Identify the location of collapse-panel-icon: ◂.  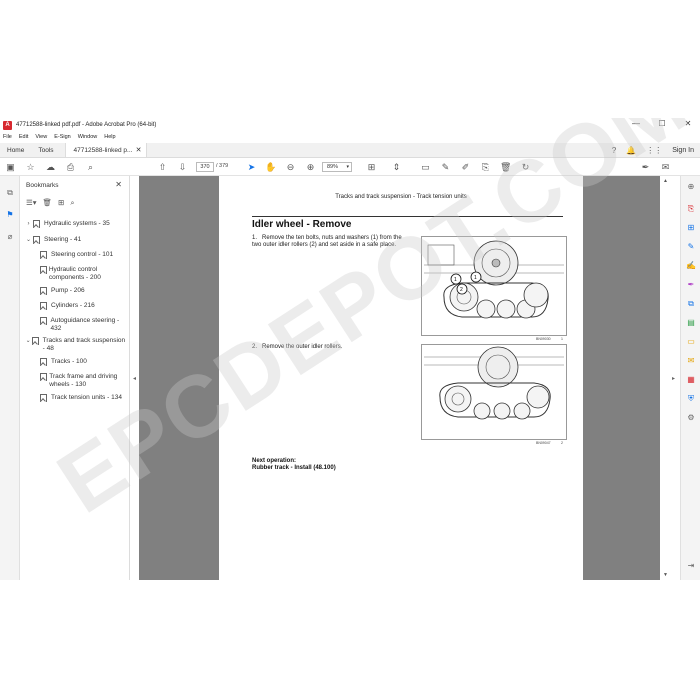
(134, 378).